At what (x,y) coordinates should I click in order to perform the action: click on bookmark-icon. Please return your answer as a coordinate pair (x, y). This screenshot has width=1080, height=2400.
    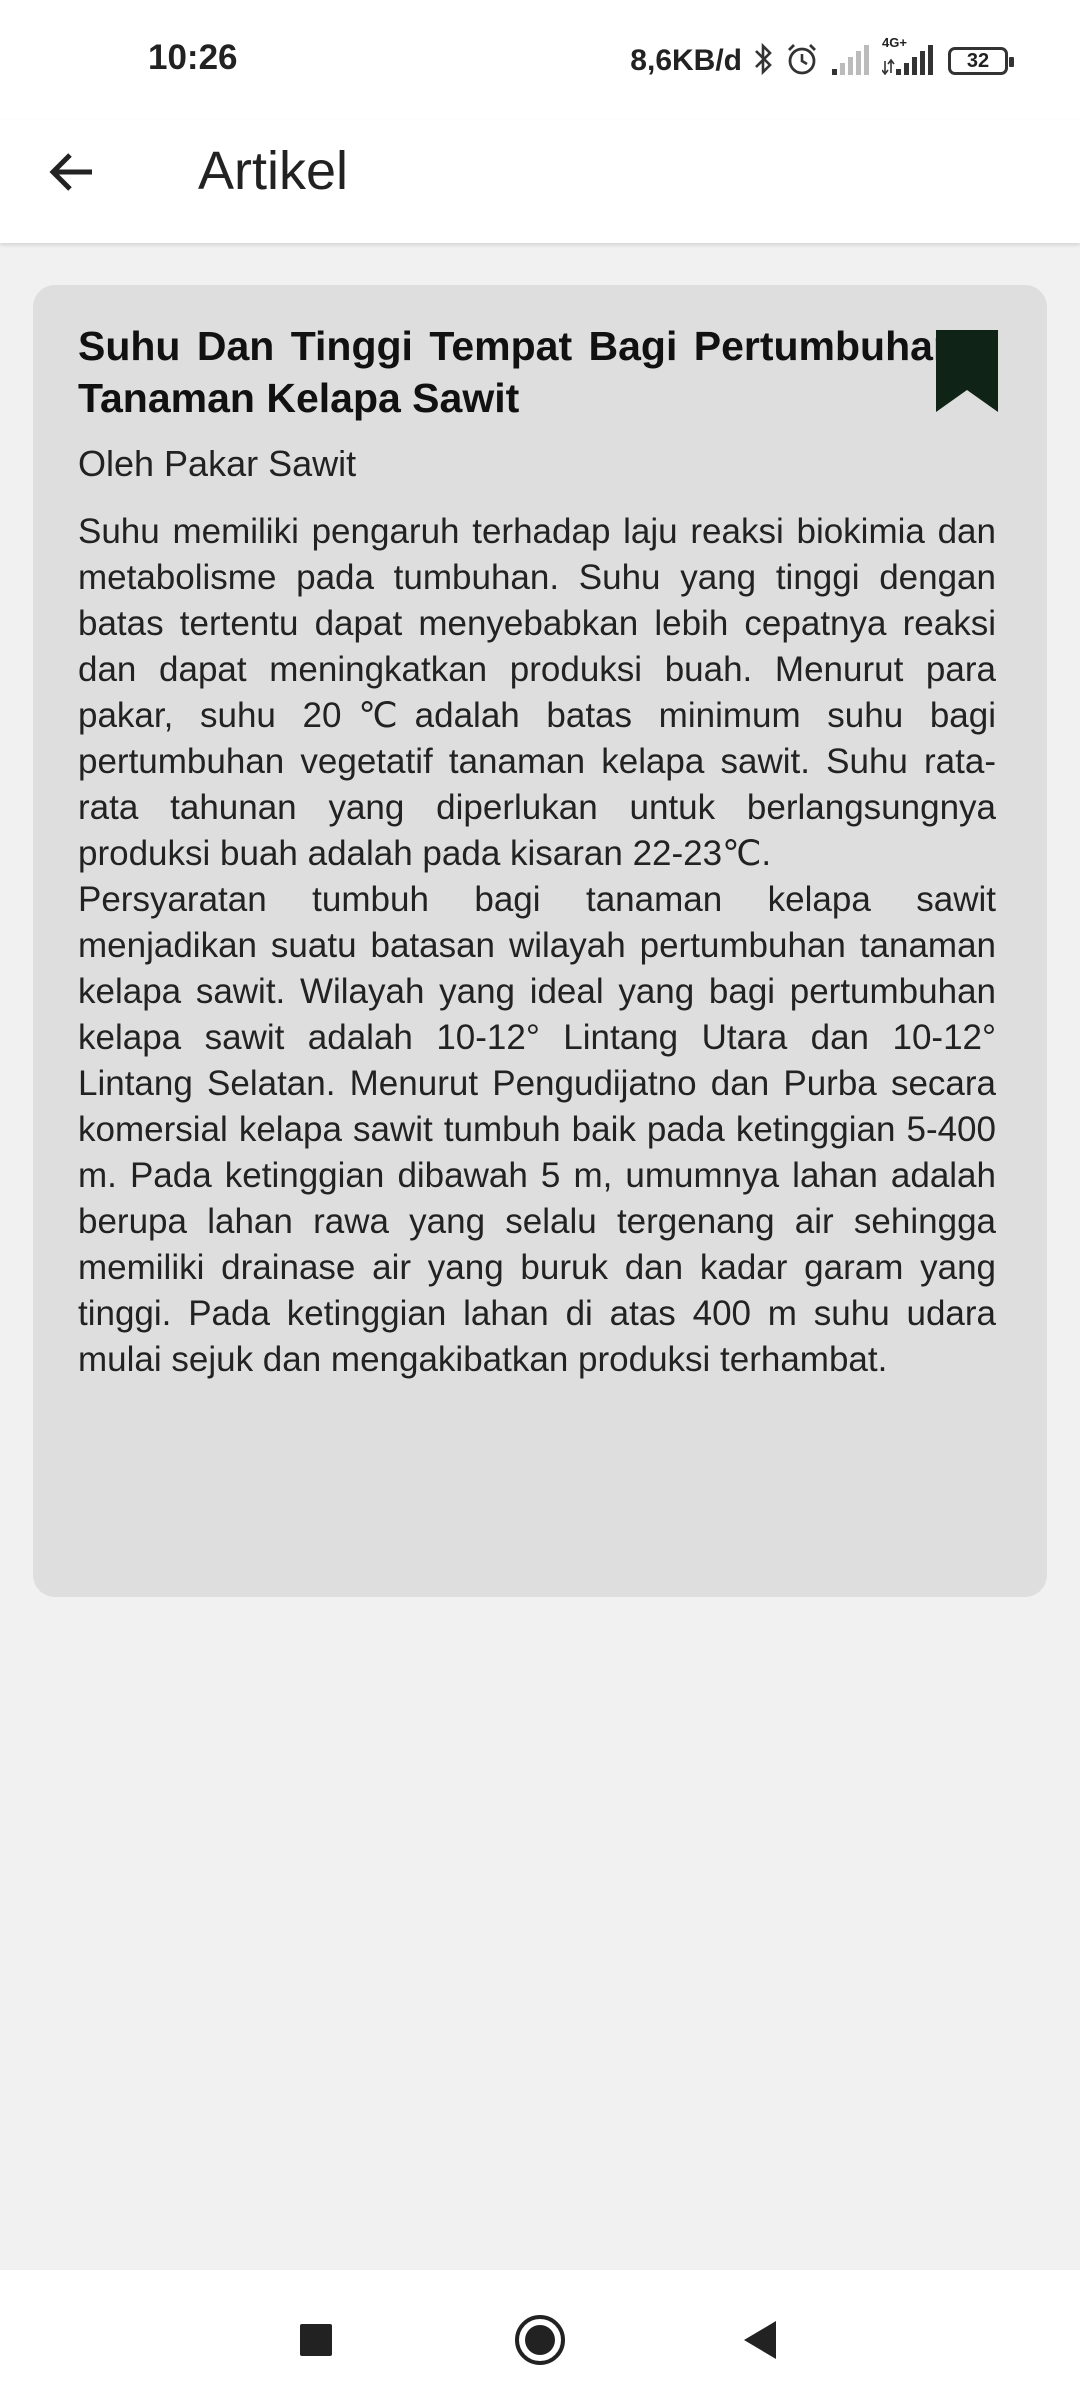
    Looking at the image, I should click on (967, 371).